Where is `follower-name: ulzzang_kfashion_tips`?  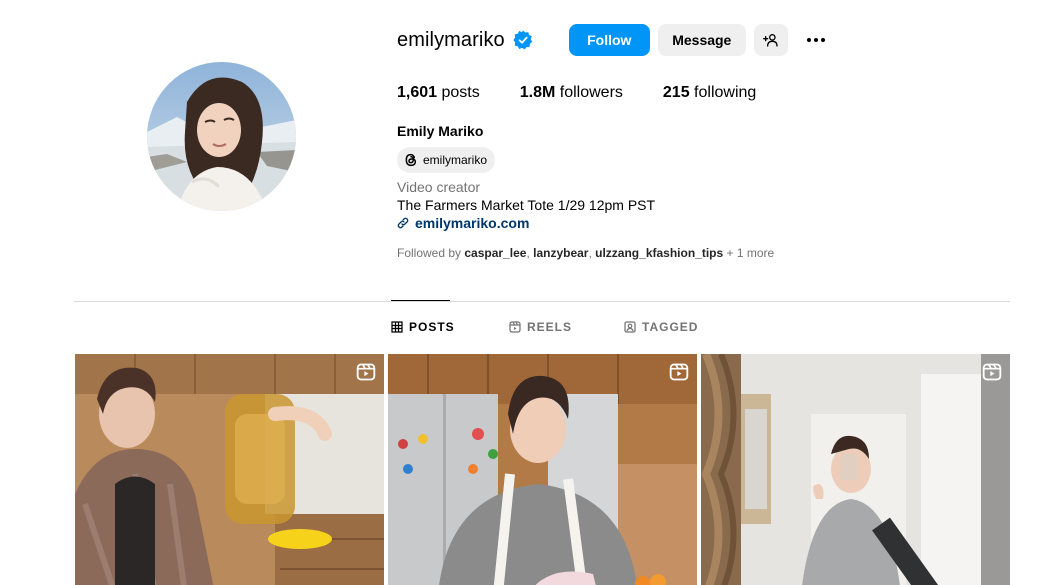 follower-name: ulzzang_kfashion_tips is located at coordinates (659, 253).